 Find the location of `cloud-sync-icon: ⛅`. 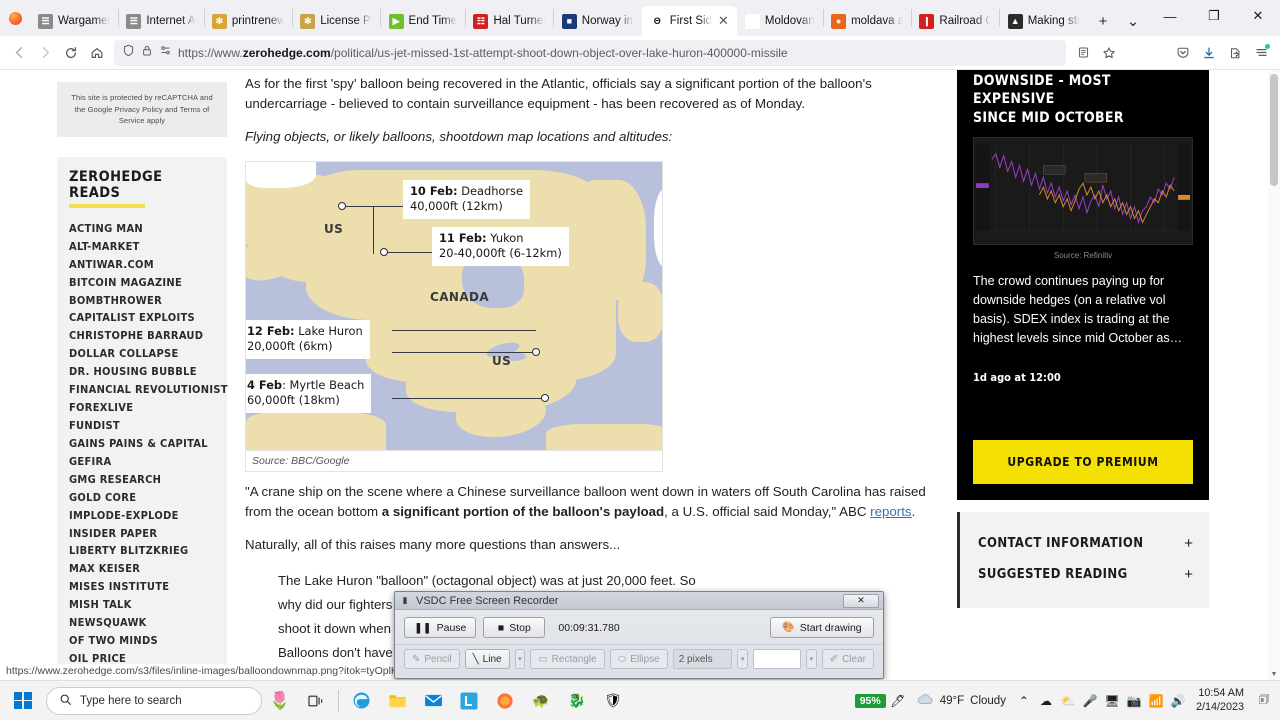

cloud-sync-icon: ⛅ is located at coordinates (1068, 700).